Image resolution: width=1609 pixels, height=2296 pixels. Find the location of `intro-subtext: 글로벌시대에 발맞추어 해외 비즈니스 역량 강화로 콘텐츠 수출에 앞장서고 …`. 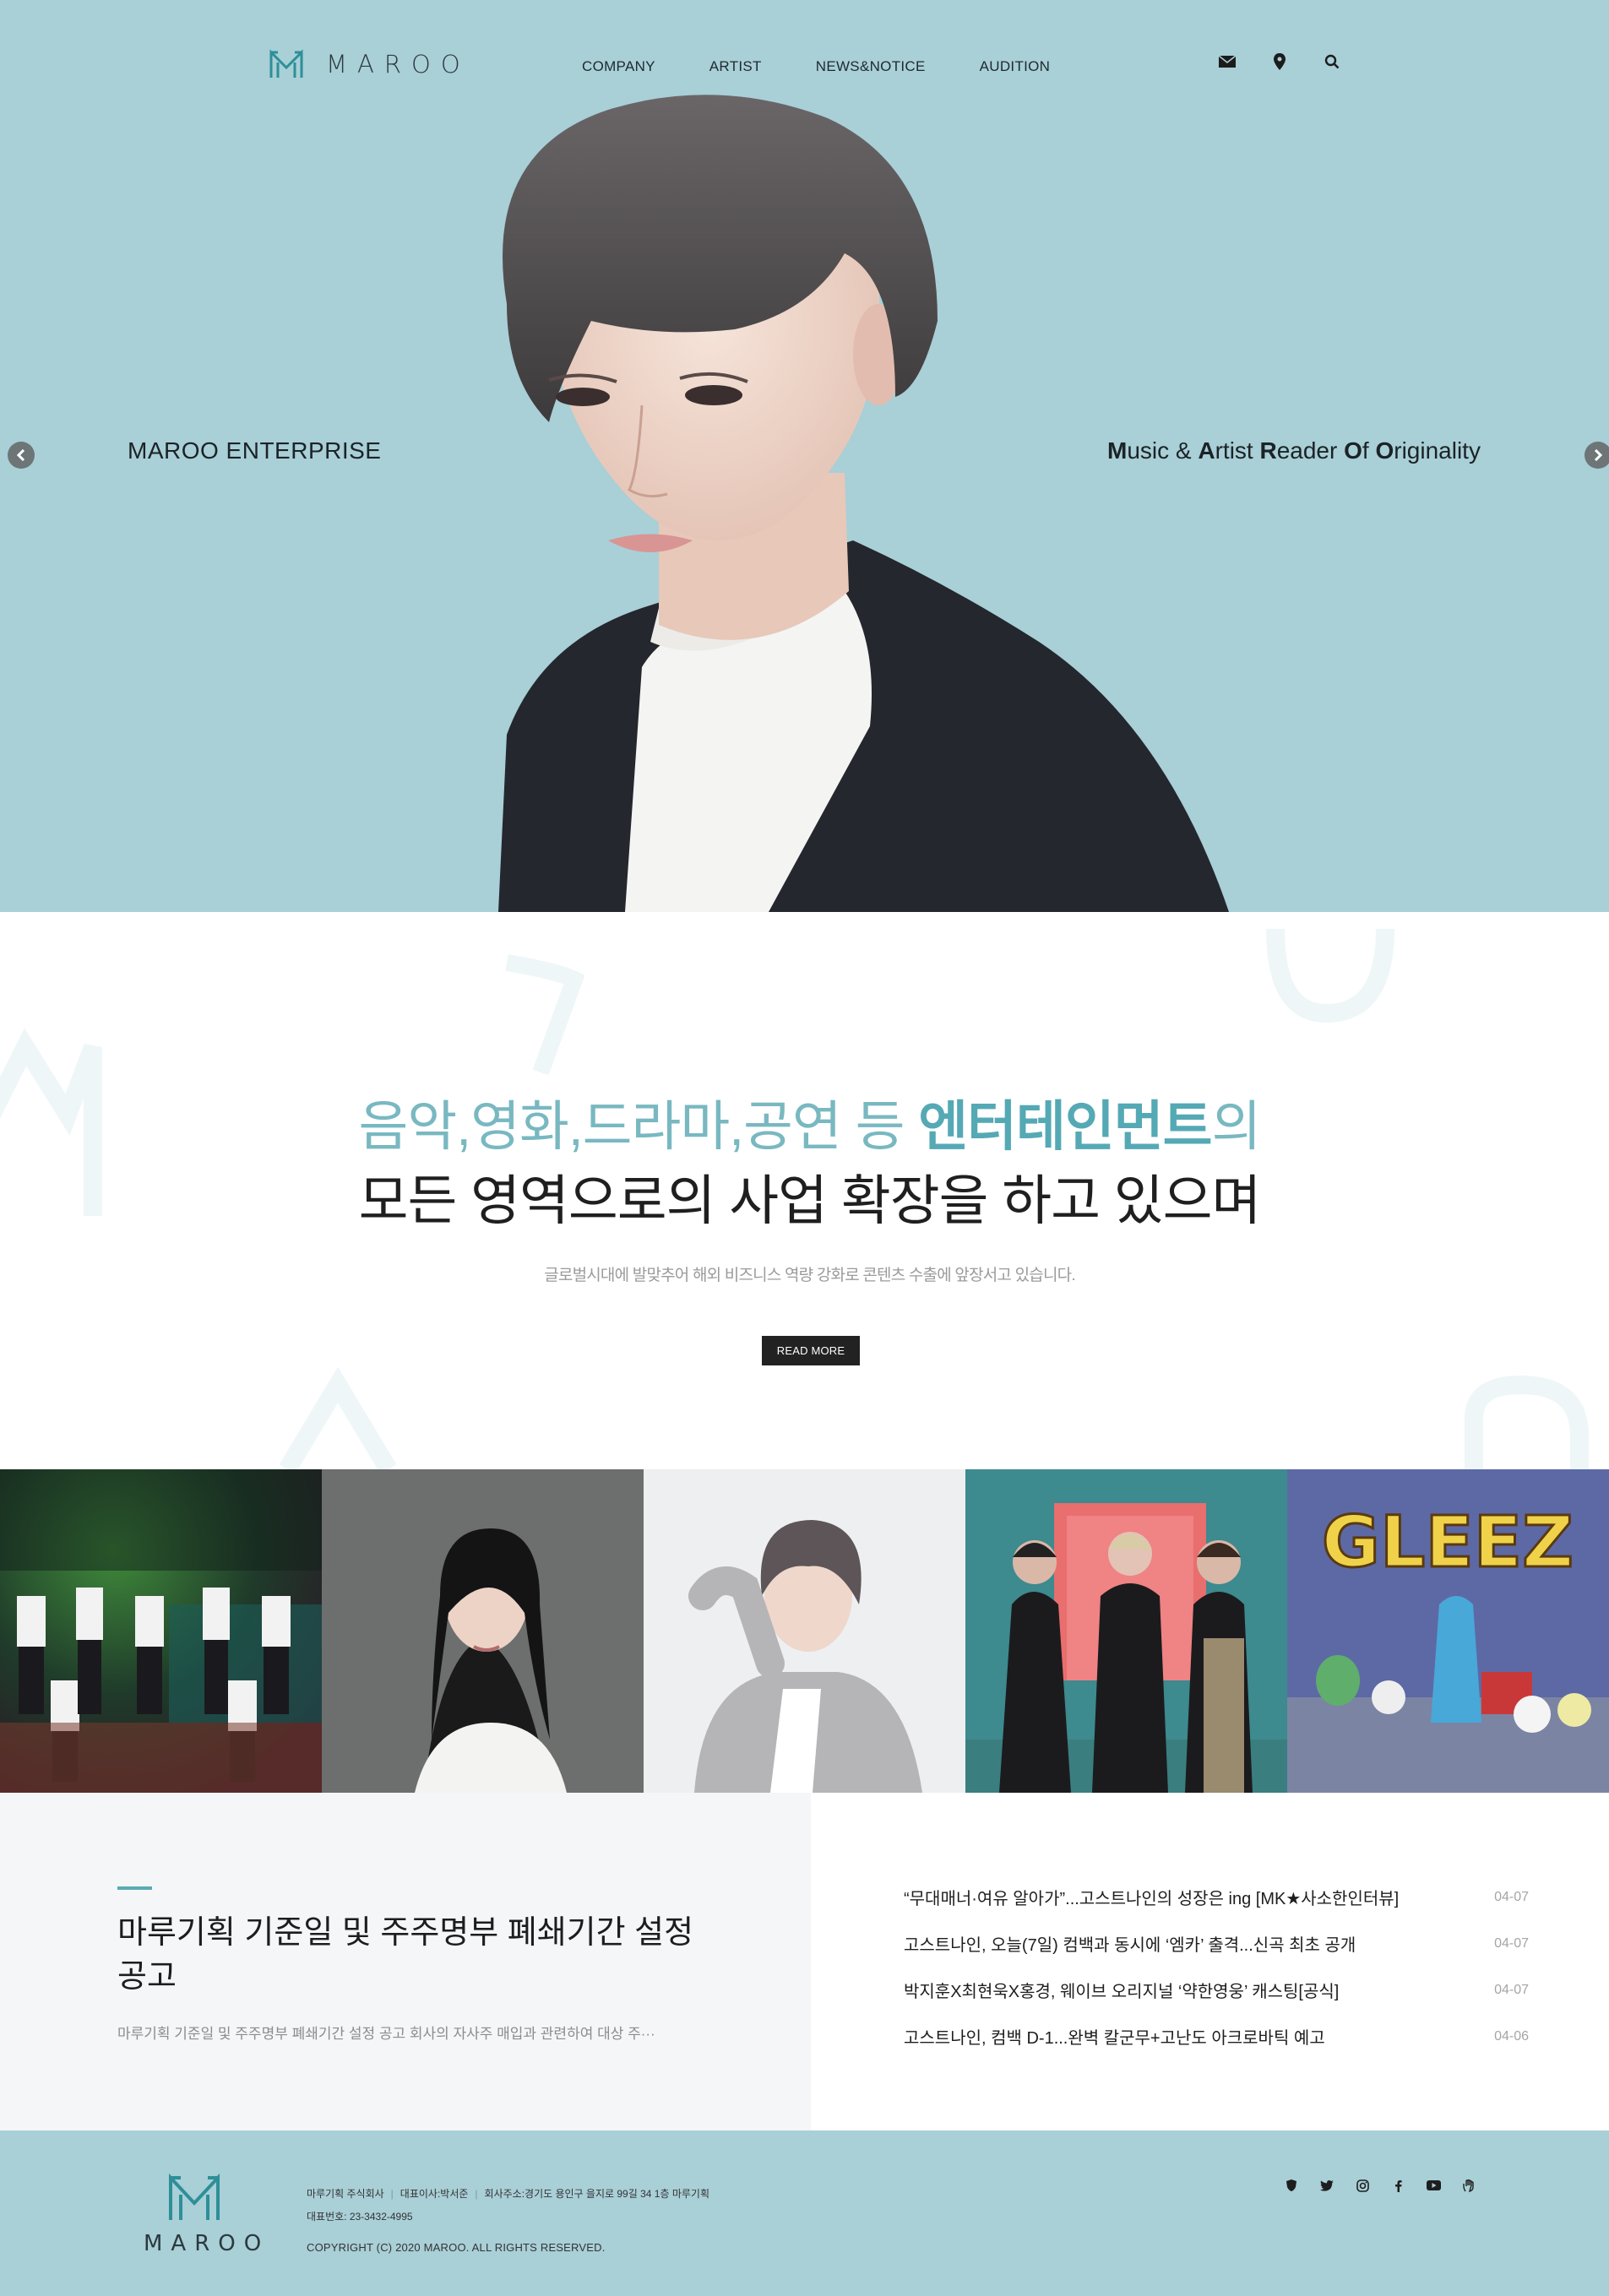

intro-subtext: 글로벌시대에 발맞추어 해외 비즈니스 역량 강화로 콘텐츠 수출에 앞장서고 … is located at coordinates (809, 1275).